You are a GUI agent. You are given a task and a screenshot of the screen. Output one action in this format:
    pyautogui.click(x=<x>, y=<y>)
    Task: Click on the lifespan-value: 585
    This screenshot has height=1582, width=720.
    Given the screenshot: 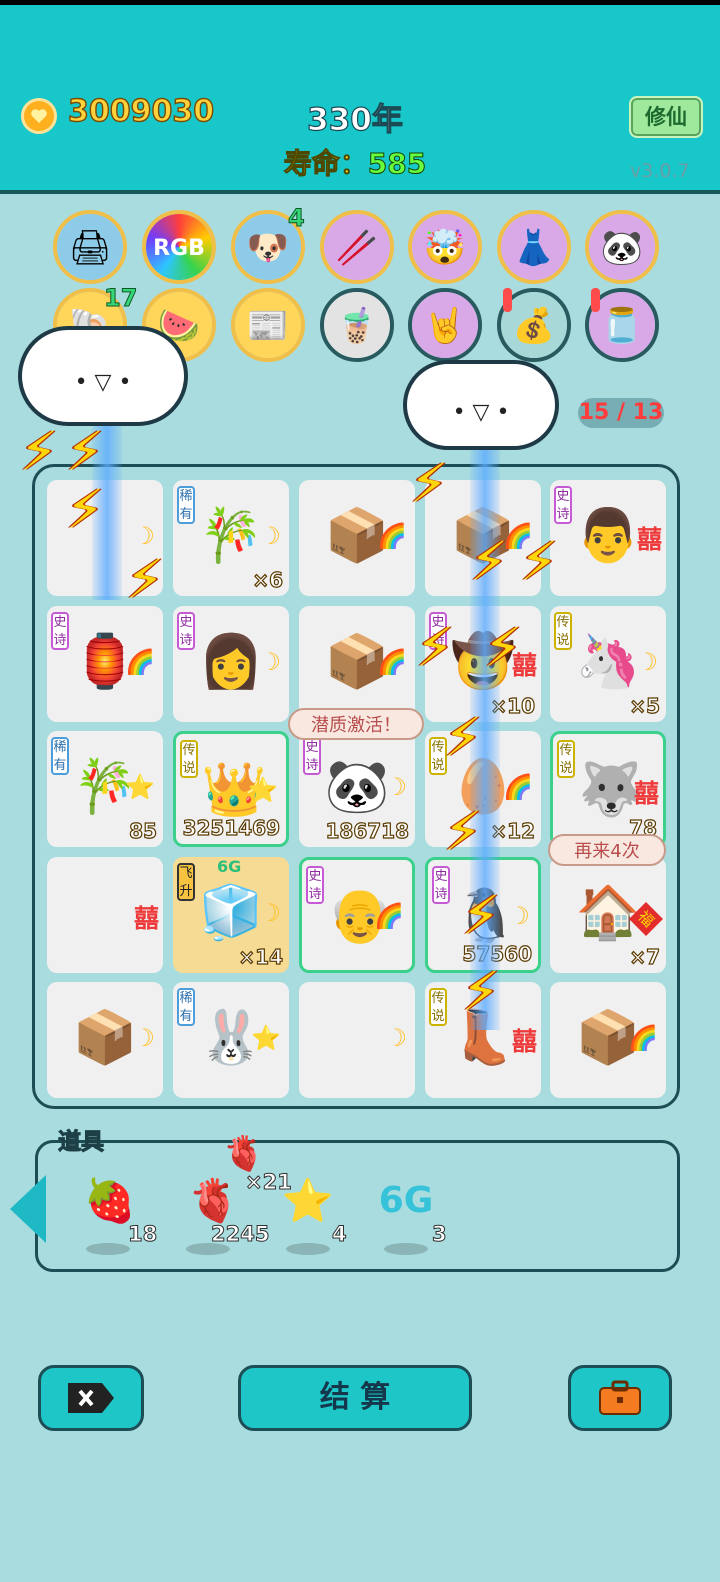 What is the action you would take?
    pyautogui.click(x=397, y=164)
    